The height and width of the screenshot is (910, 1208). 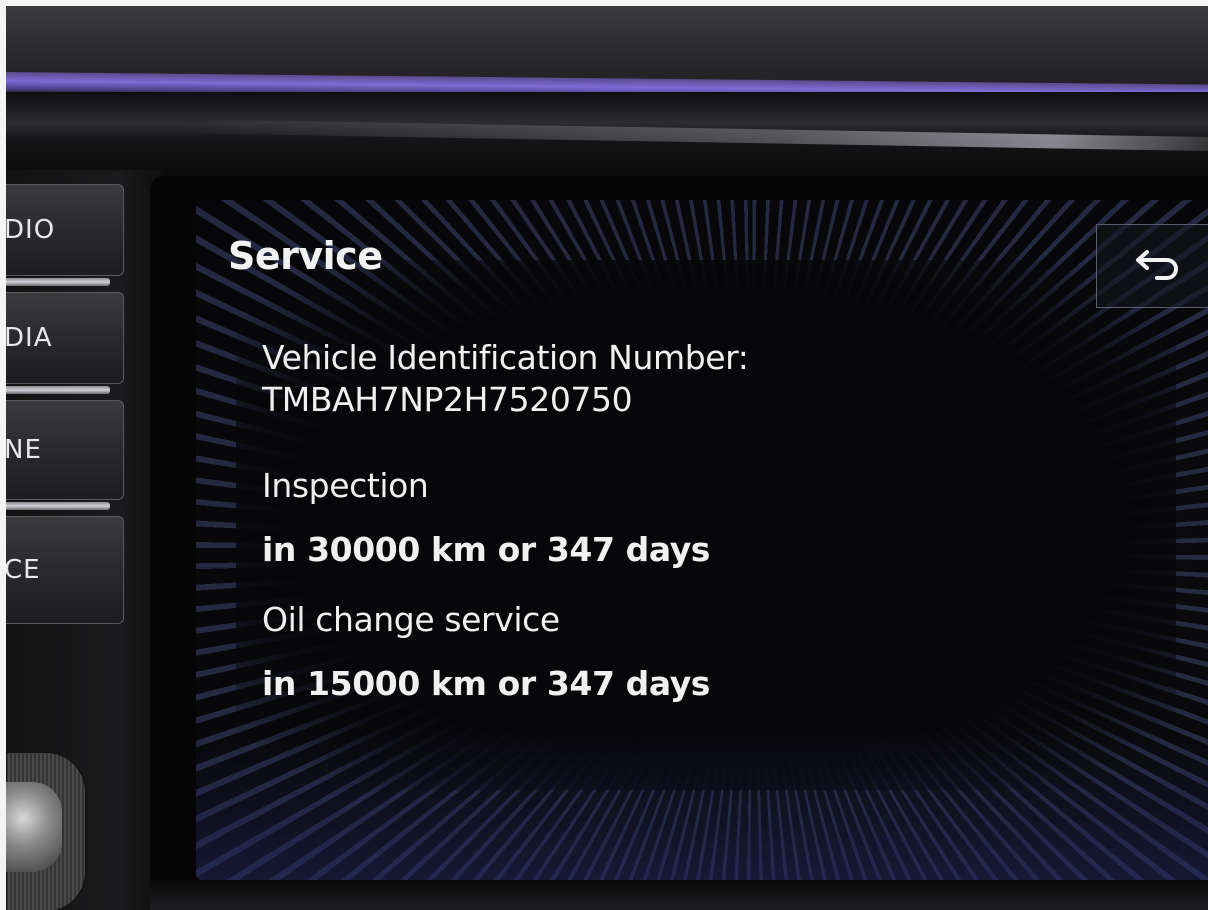 What do you see at coordinates (23, 570) in the screenshot?
I see `voice-hard-button-label: CE` at bounding box center [23, 570].